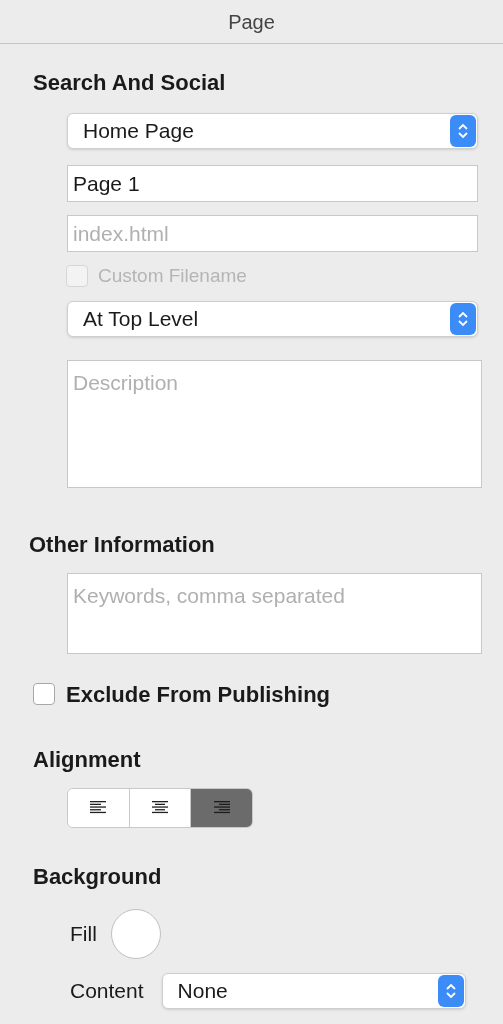 Image resolution: width=503 pixels, height=1024 pixels. Describe the element at coordinates (272, 183) in the screenshot. I see `text-field: Page 1` at that location.